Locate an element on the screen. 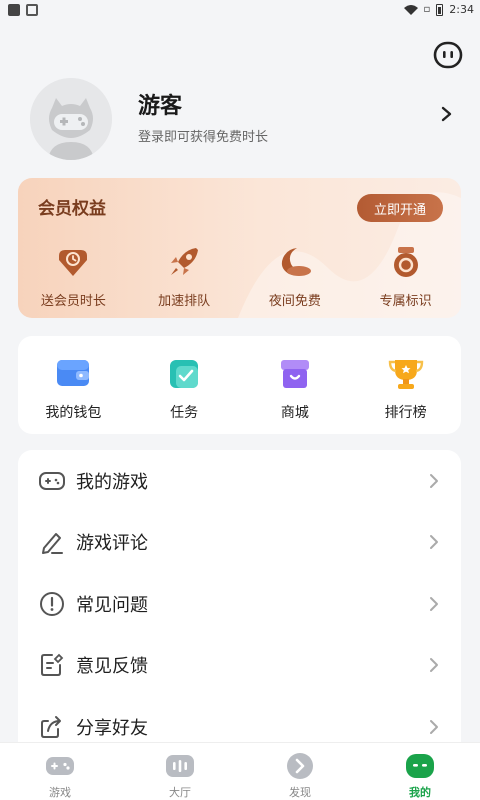 Image resolution: width=480 pixels, height=800 pixels. system-status: ▫ 2:34 is located at coordinates (438, 9).